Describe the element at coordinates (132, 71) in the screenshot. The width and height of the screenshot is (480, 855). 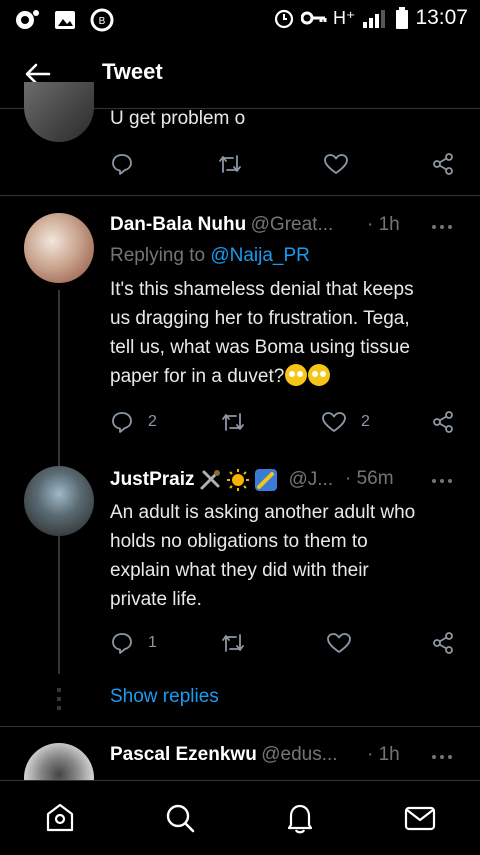
I see `page-title: Tweet` at that location.